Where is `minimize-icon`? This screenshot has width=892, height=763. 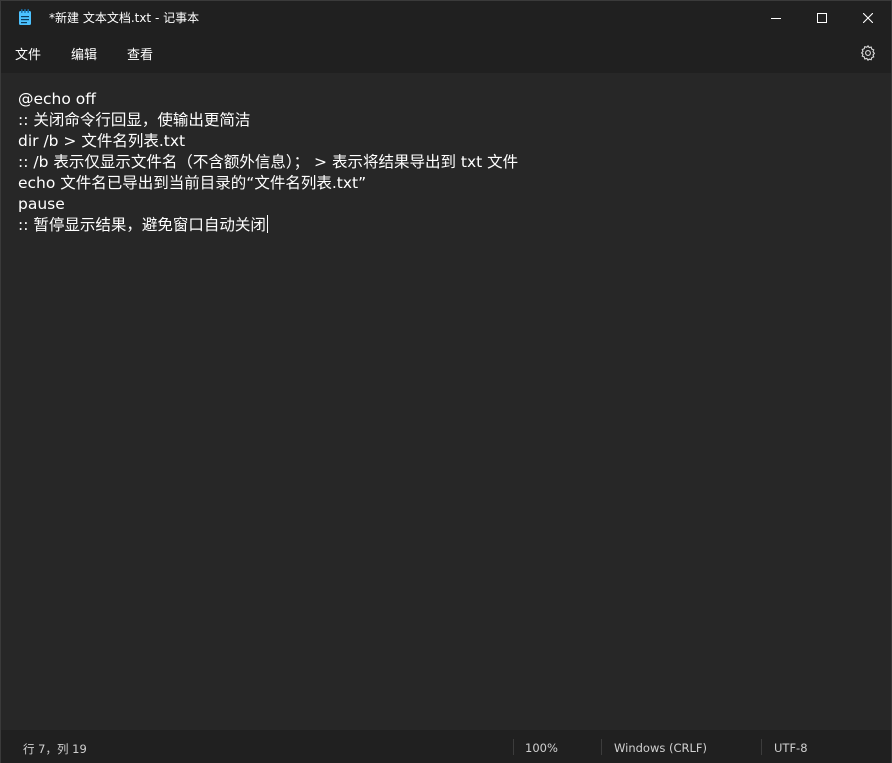 minimize-icon is located at coordinates (776, 17).